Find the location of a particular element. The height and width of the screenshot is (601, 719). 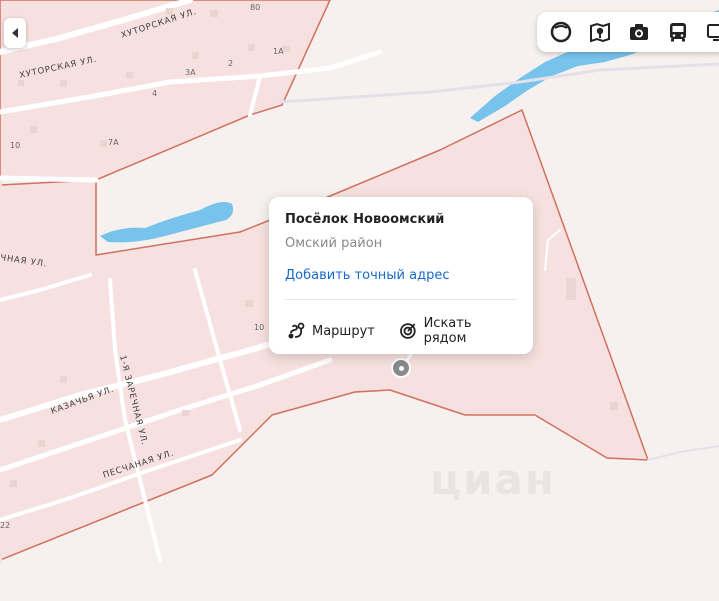

search-nearby-button: Искать рядом is located at coordinates (458, 331).